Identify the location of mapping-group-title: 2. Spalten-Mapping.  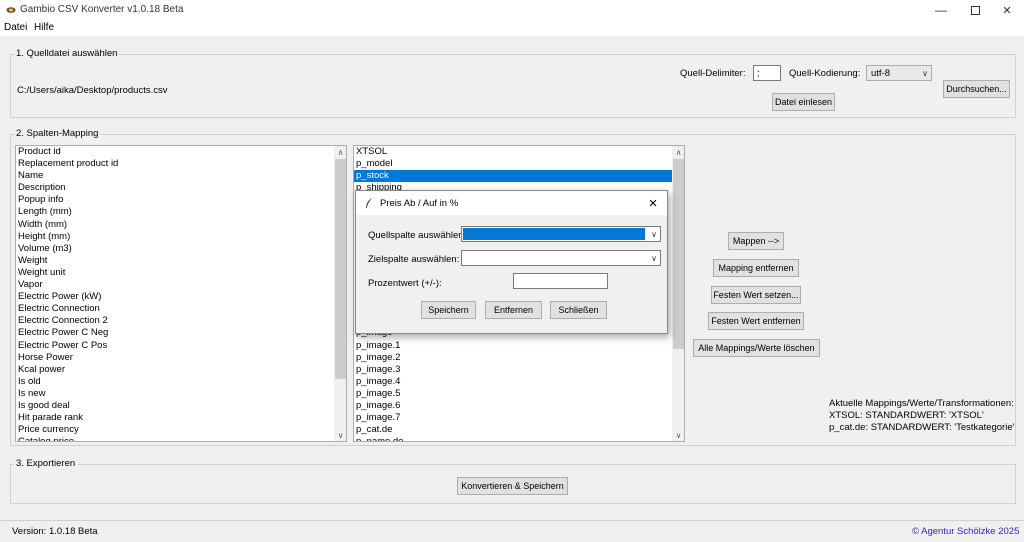
(57, 133).